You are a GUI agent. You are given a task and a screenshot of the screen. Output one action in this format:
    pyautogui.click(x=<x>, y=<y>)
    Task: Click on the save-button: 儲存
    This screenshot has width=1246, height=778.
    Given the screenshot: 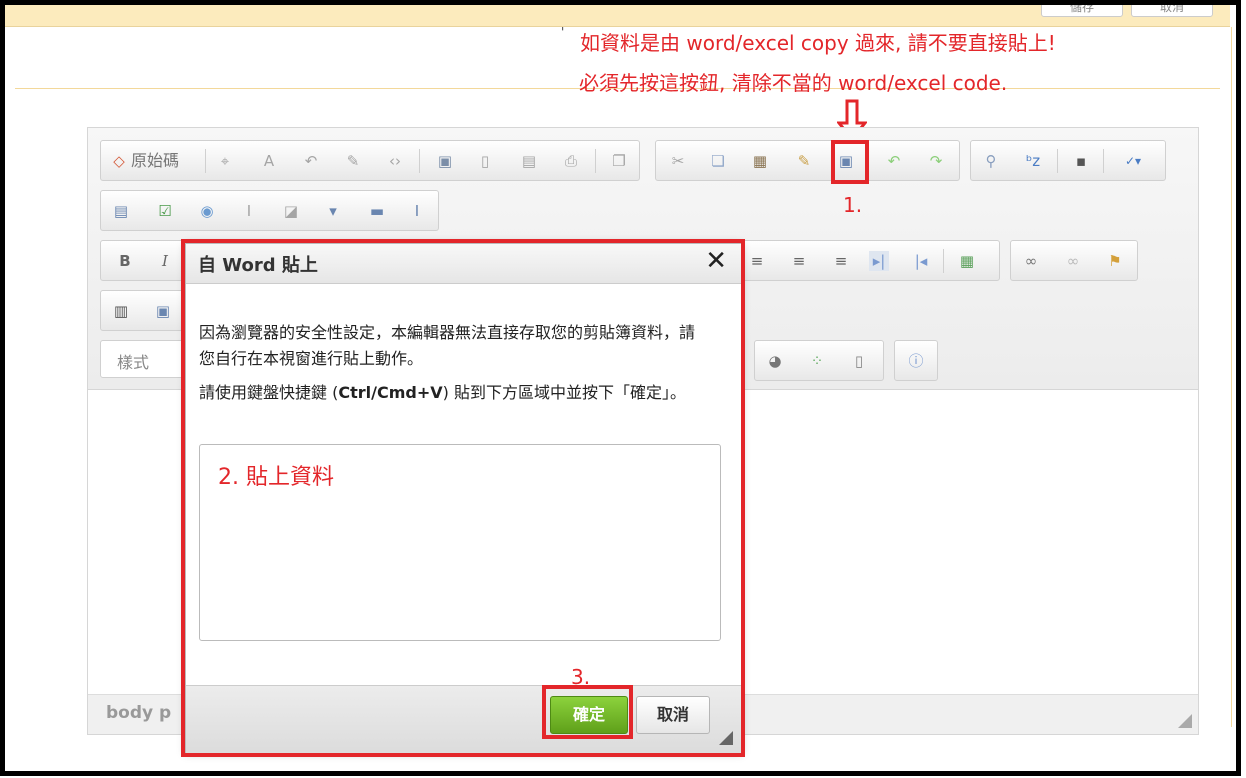 What is the action you would take?
    pyautogui.click(x=1082, y=11)
    